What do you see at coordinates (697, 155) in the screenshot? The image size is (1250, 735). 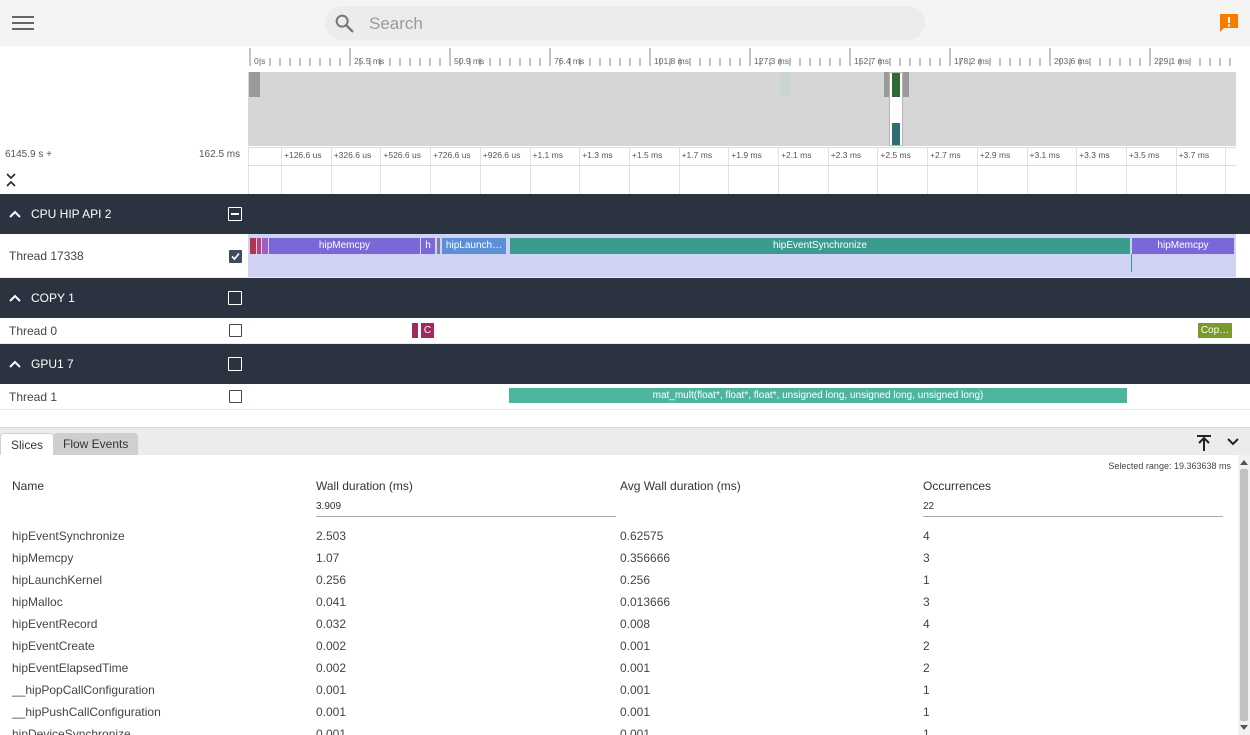 I see `timeline-tick-label: +1.7 ms` at bounding box center [697, 155].